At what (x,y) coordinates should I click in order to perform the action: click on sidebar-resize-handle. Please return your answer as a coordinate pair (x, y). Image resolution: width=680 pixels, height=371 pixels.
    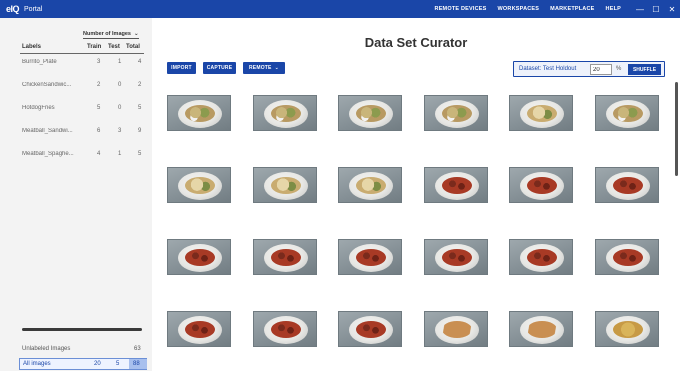
    Looking at the image, I should click on (82, 329).